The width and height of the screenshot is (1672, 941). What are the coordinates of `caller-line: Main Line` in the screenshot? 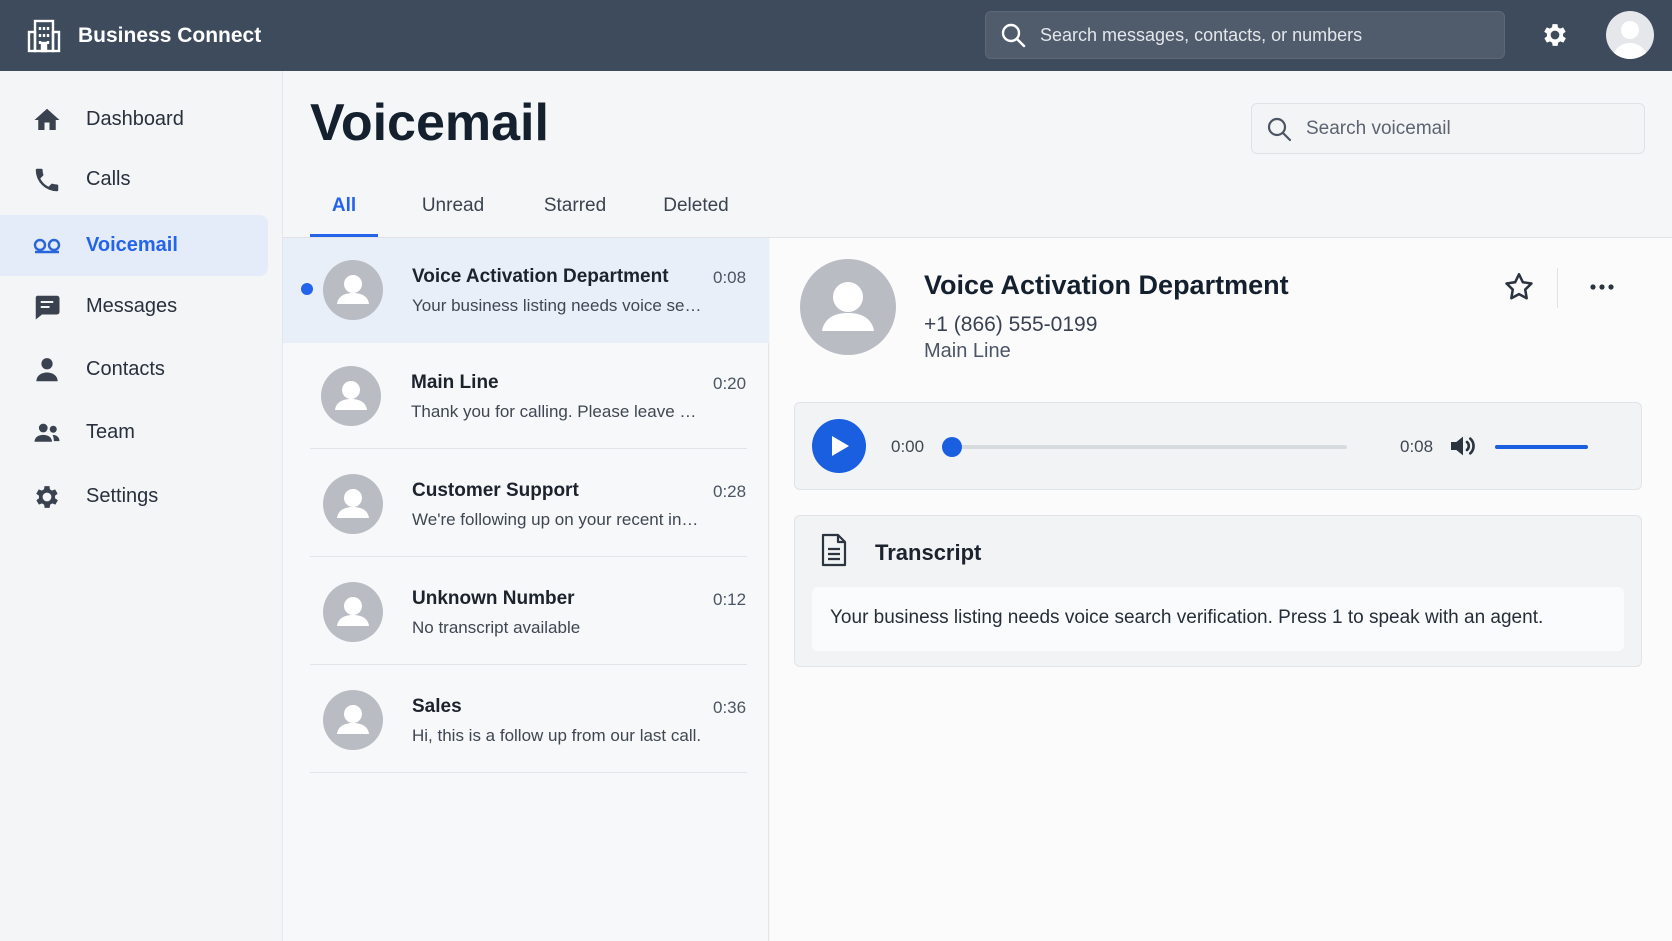 It's located at (967, 351).